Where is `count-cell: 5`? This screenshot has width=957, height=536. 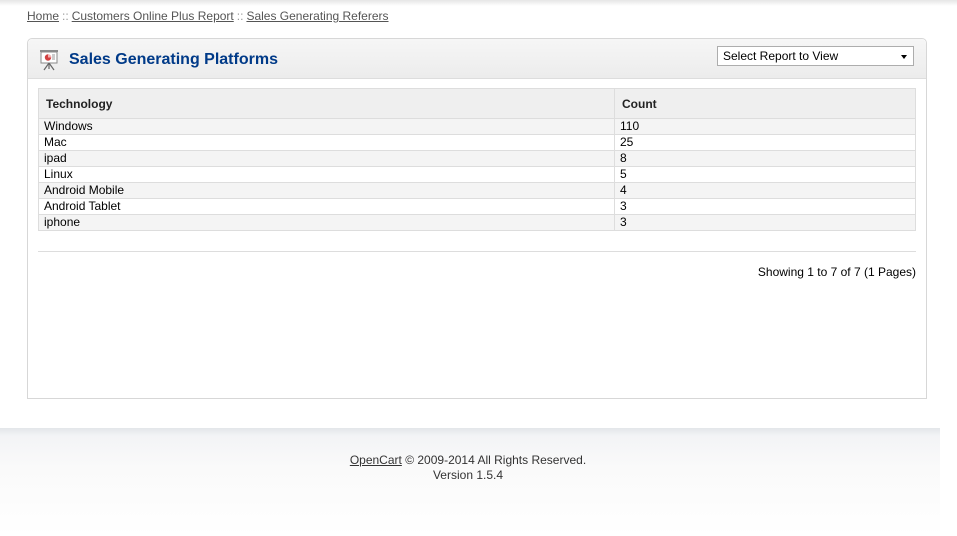 count-cell: 5 is located at coordinates (765, 174).